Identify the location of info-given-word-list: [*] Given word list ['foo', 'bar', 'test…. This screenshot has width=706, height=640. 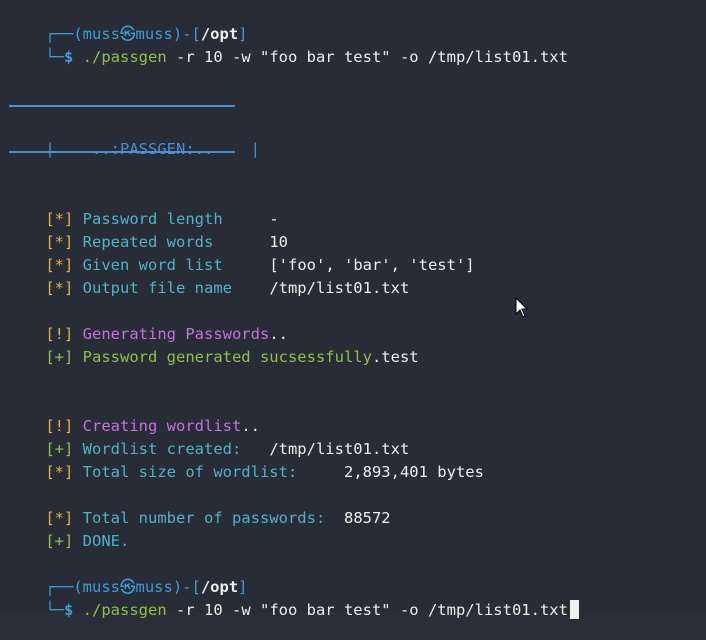
(241, 254).